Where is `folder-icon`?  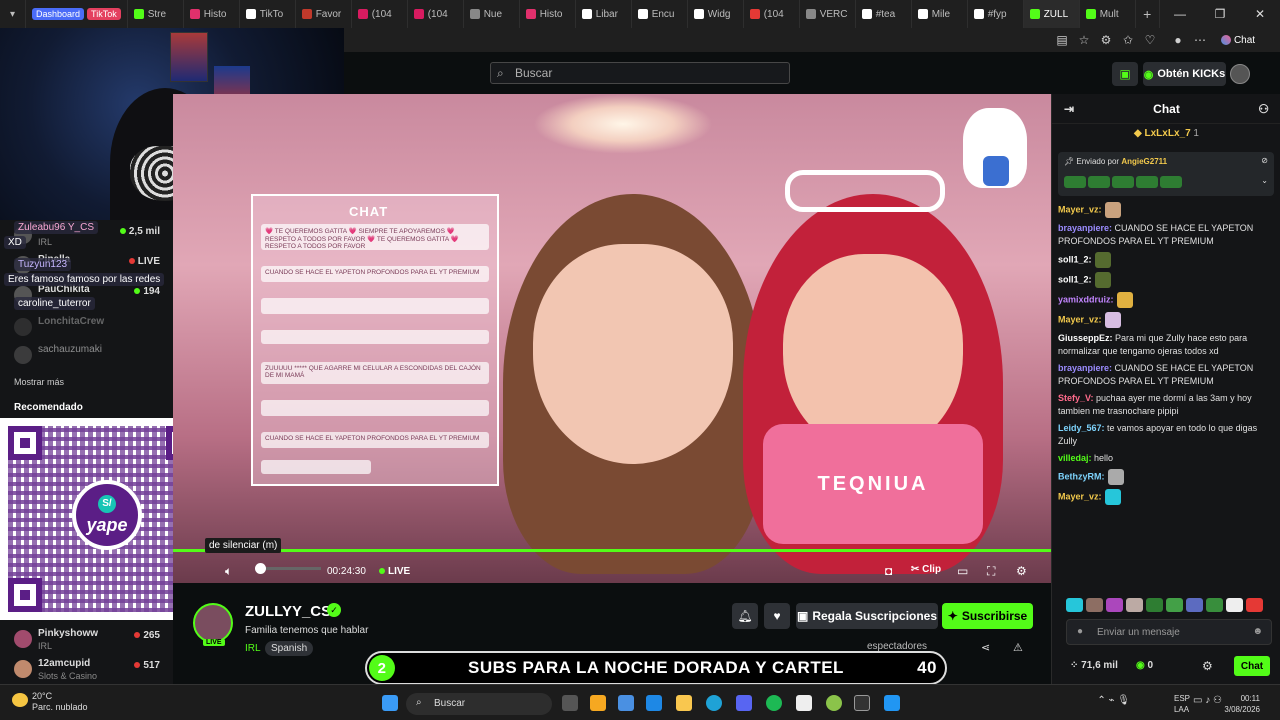
folder-icon is located at coordinates (684, 703).